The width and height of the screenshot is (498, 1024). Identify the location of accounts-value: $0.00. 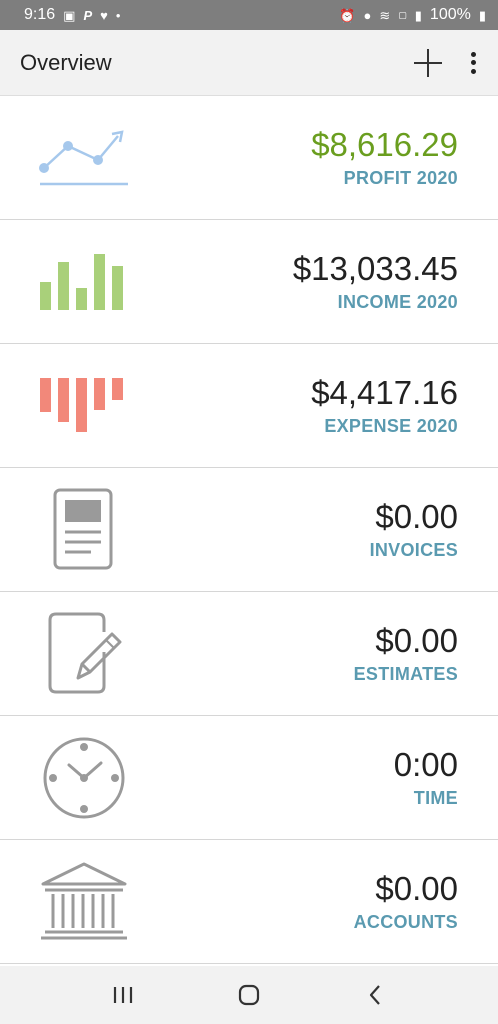
(416, 889).